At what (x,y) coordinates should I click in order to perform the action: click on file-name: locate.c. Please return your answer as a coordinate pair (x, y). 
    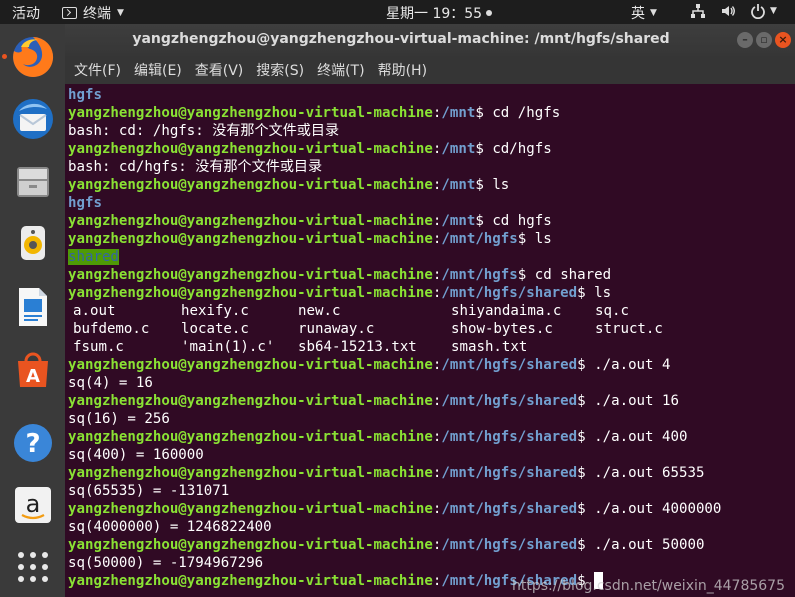
    Looking at the image, I should click on (215, 329).